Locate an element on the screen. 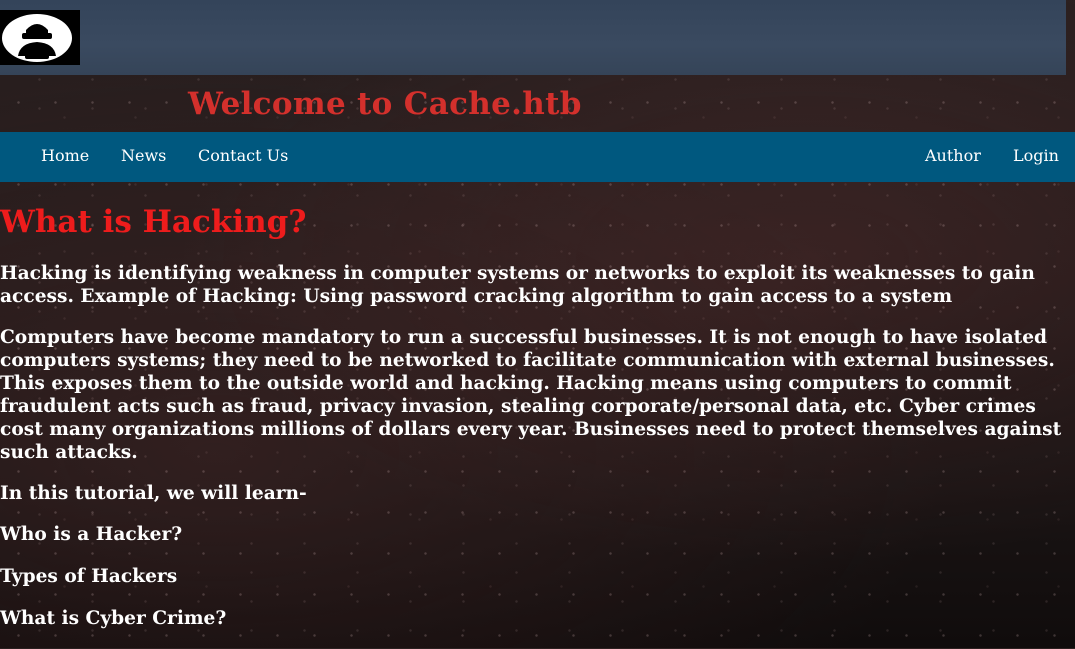  main-navbar: Home News Contact Us Author Login is located at coordinates (537, 157).